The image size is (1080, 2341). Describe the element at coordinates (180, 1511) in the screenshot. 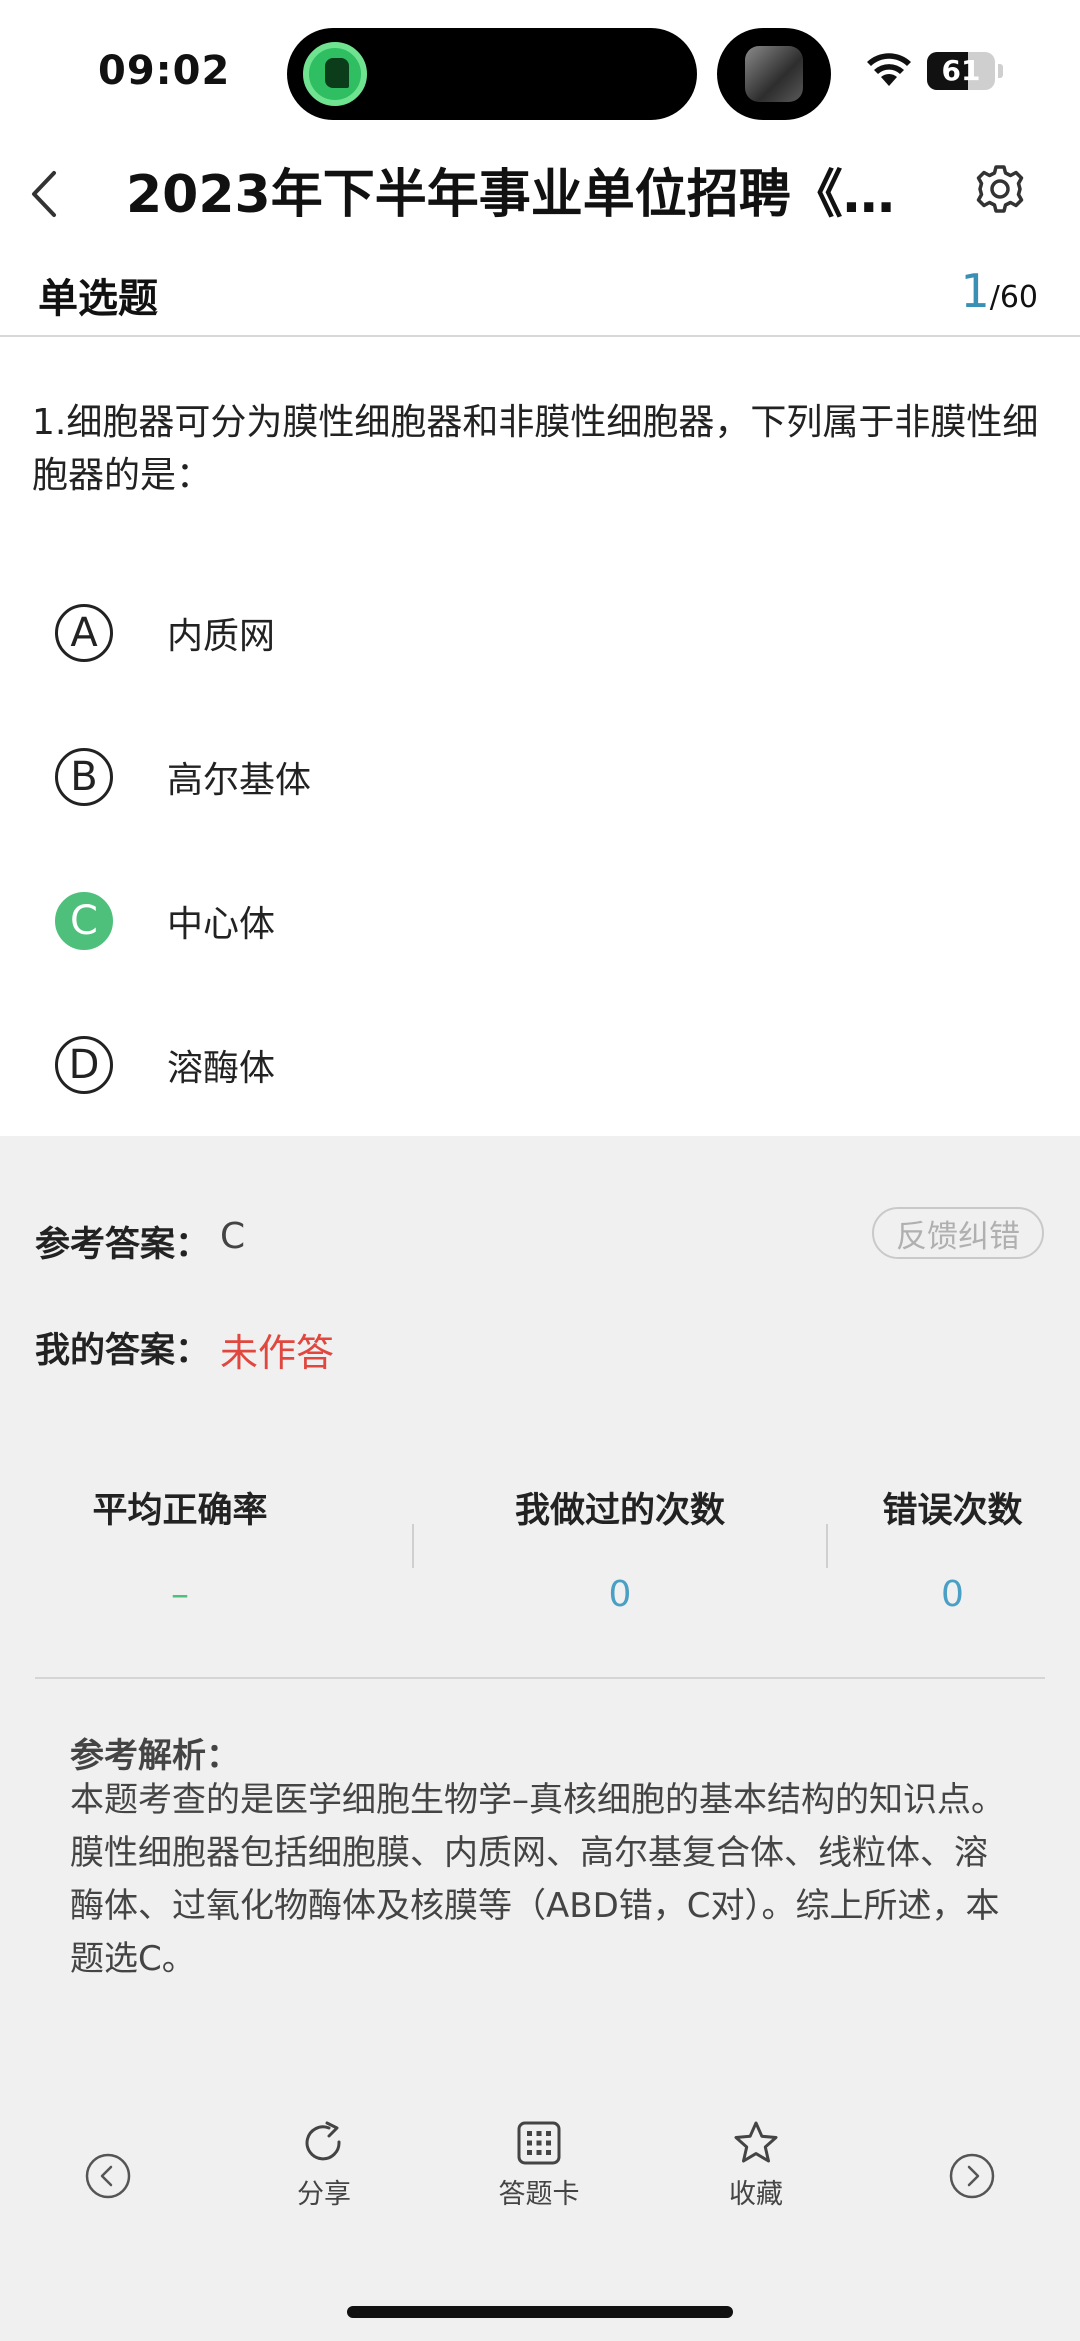

I see `avg-accuracy-label: 平均正确率` at that location.